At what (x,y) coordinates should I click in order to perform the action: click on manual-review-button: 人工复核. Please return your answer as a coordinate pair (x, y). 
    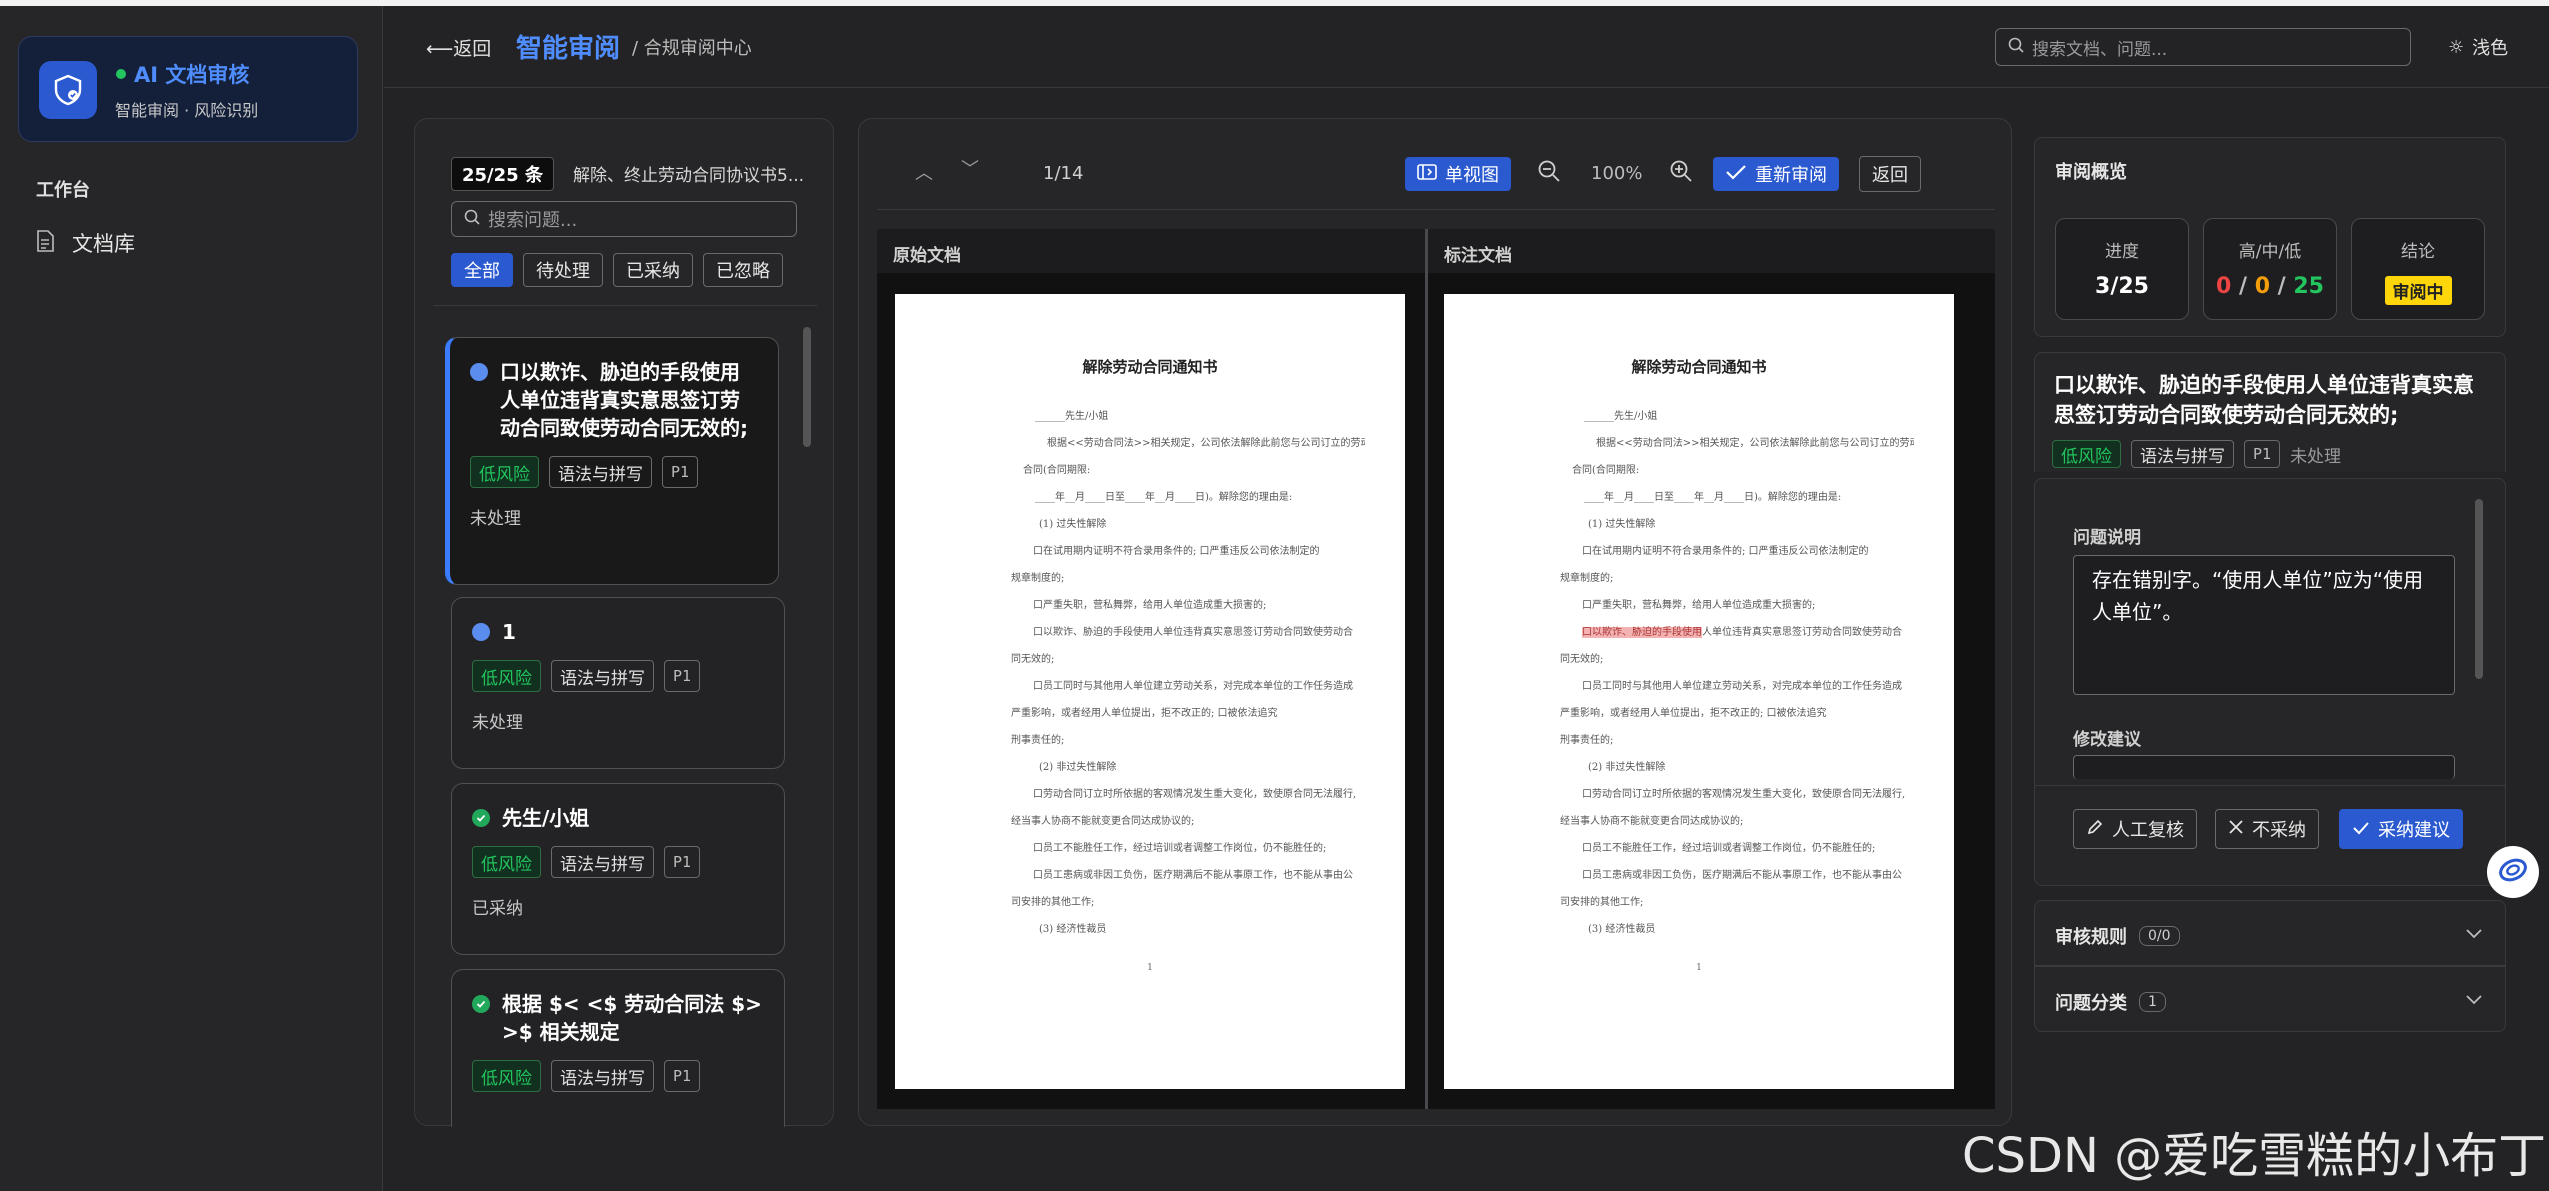
    Looking at the image, I should click on (2135, 829).